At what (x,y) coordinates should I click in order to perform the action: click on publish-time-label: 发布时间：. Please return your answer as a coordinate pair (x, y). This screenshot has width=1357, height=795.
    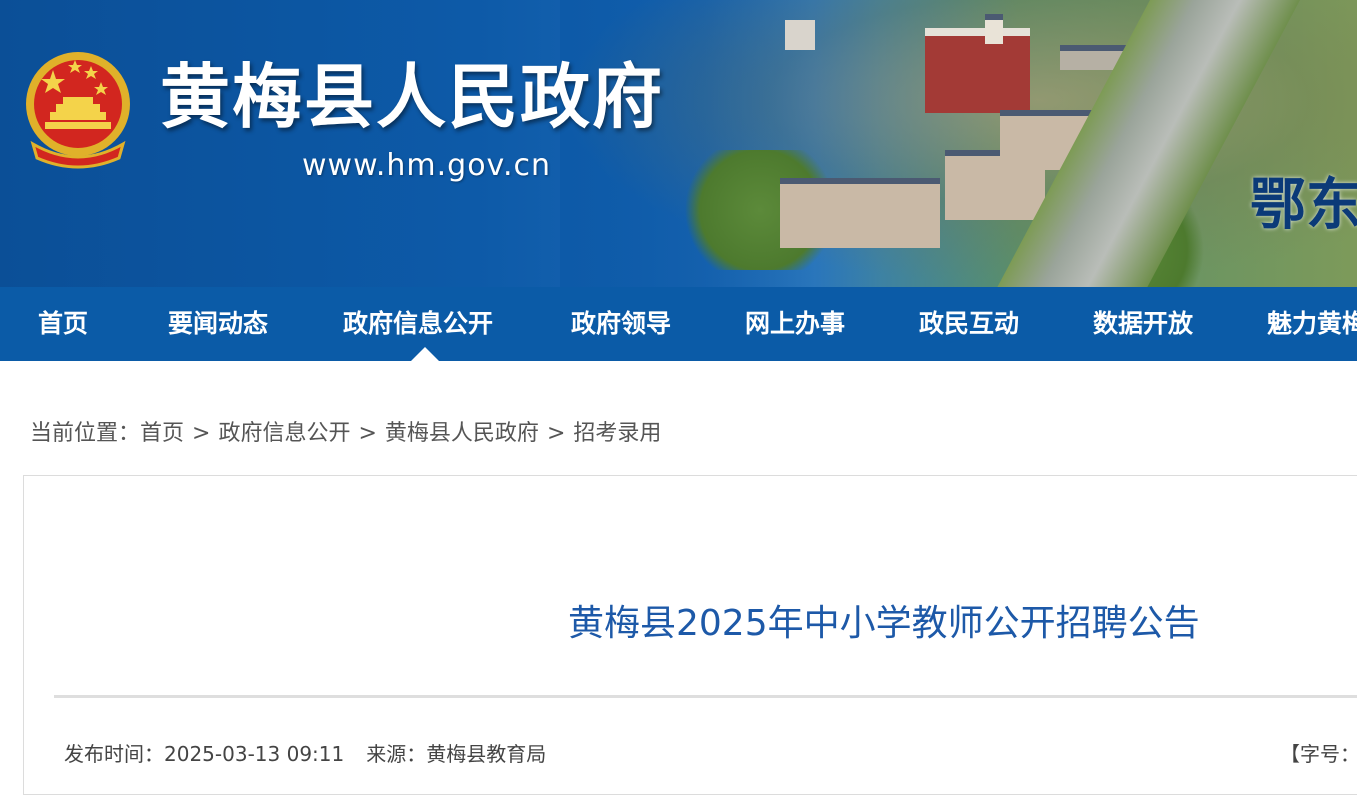
    Looking at the image, I should click on (114, 754).